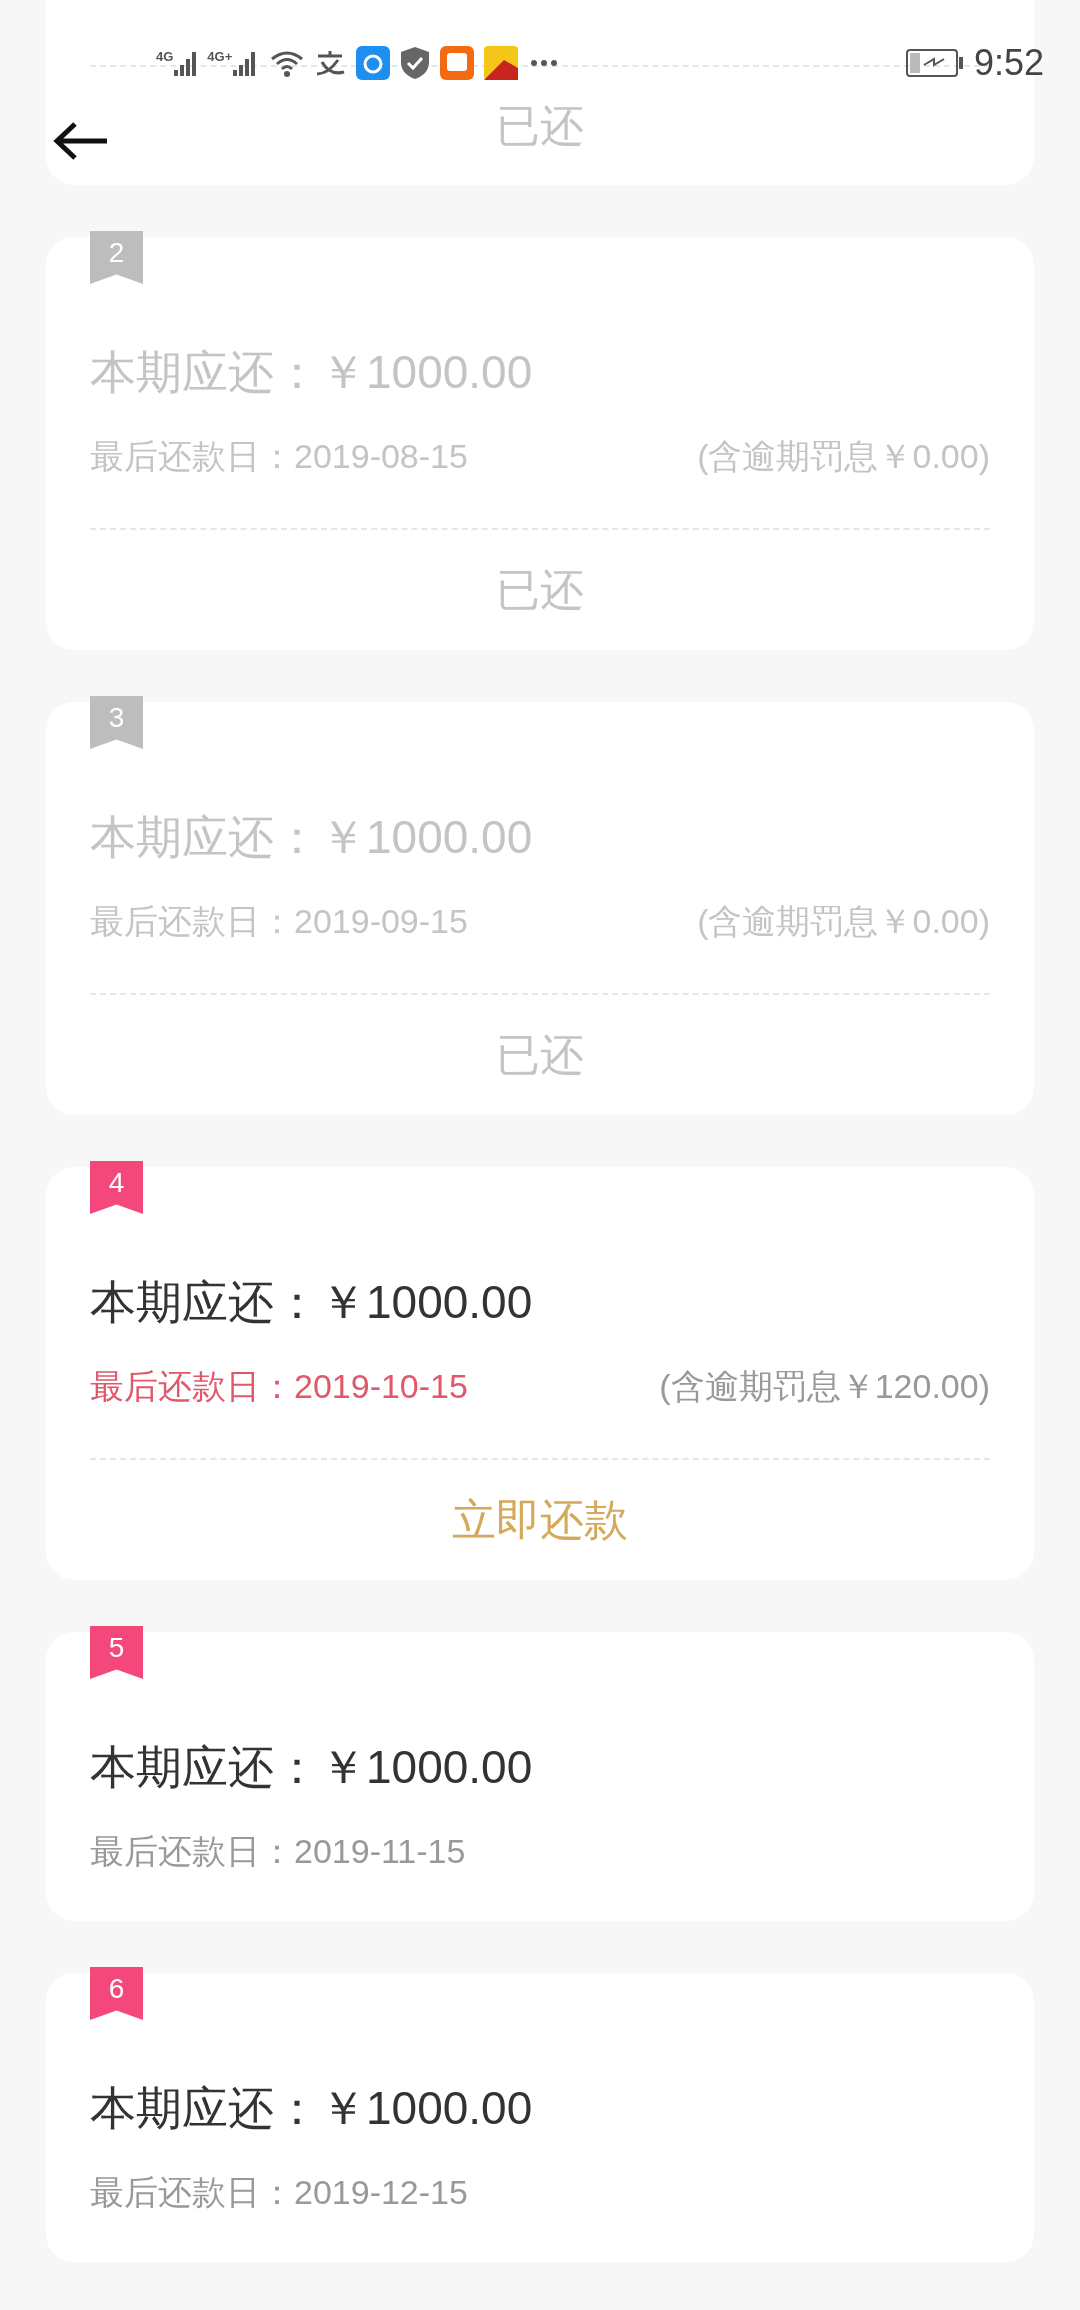 This screenshot has width=1080, height=2310. Describe the element at coordinates (165, 57) in the screenshot. I see `network-type: 4G` at that location.